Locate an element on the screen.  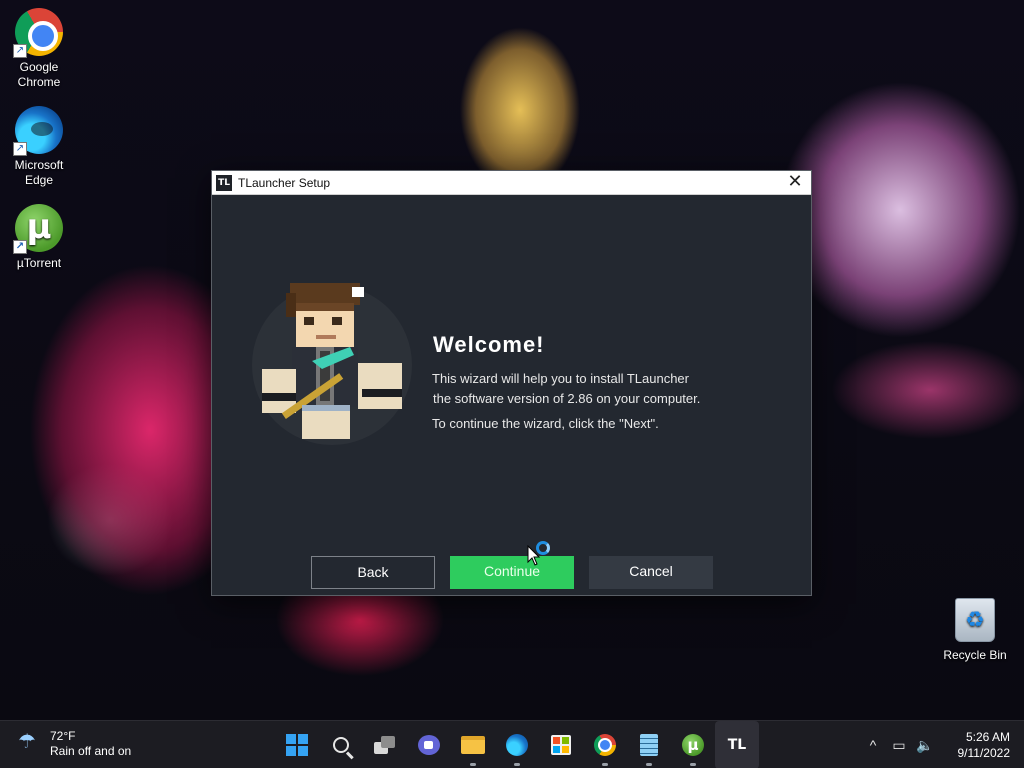
desktop-icon-label: Chrome is located at coordinates (39, 82).